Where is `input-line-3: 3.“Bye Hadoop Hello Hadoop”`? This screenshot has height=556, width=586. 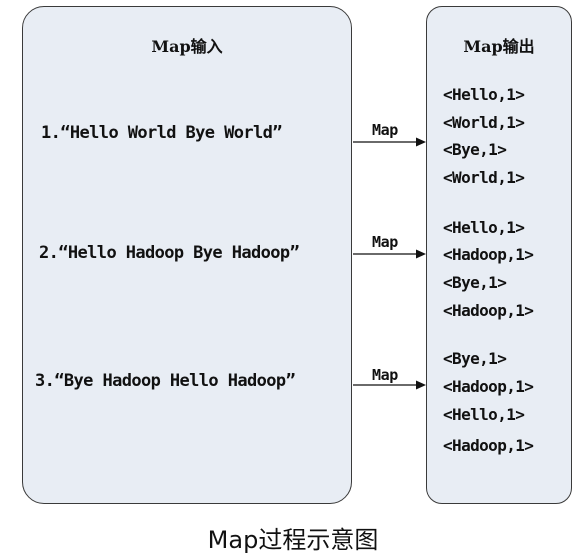 input-line-3: 3.“Bye Hadoop Hello Hadoop” is located at coordinates (165, 381).